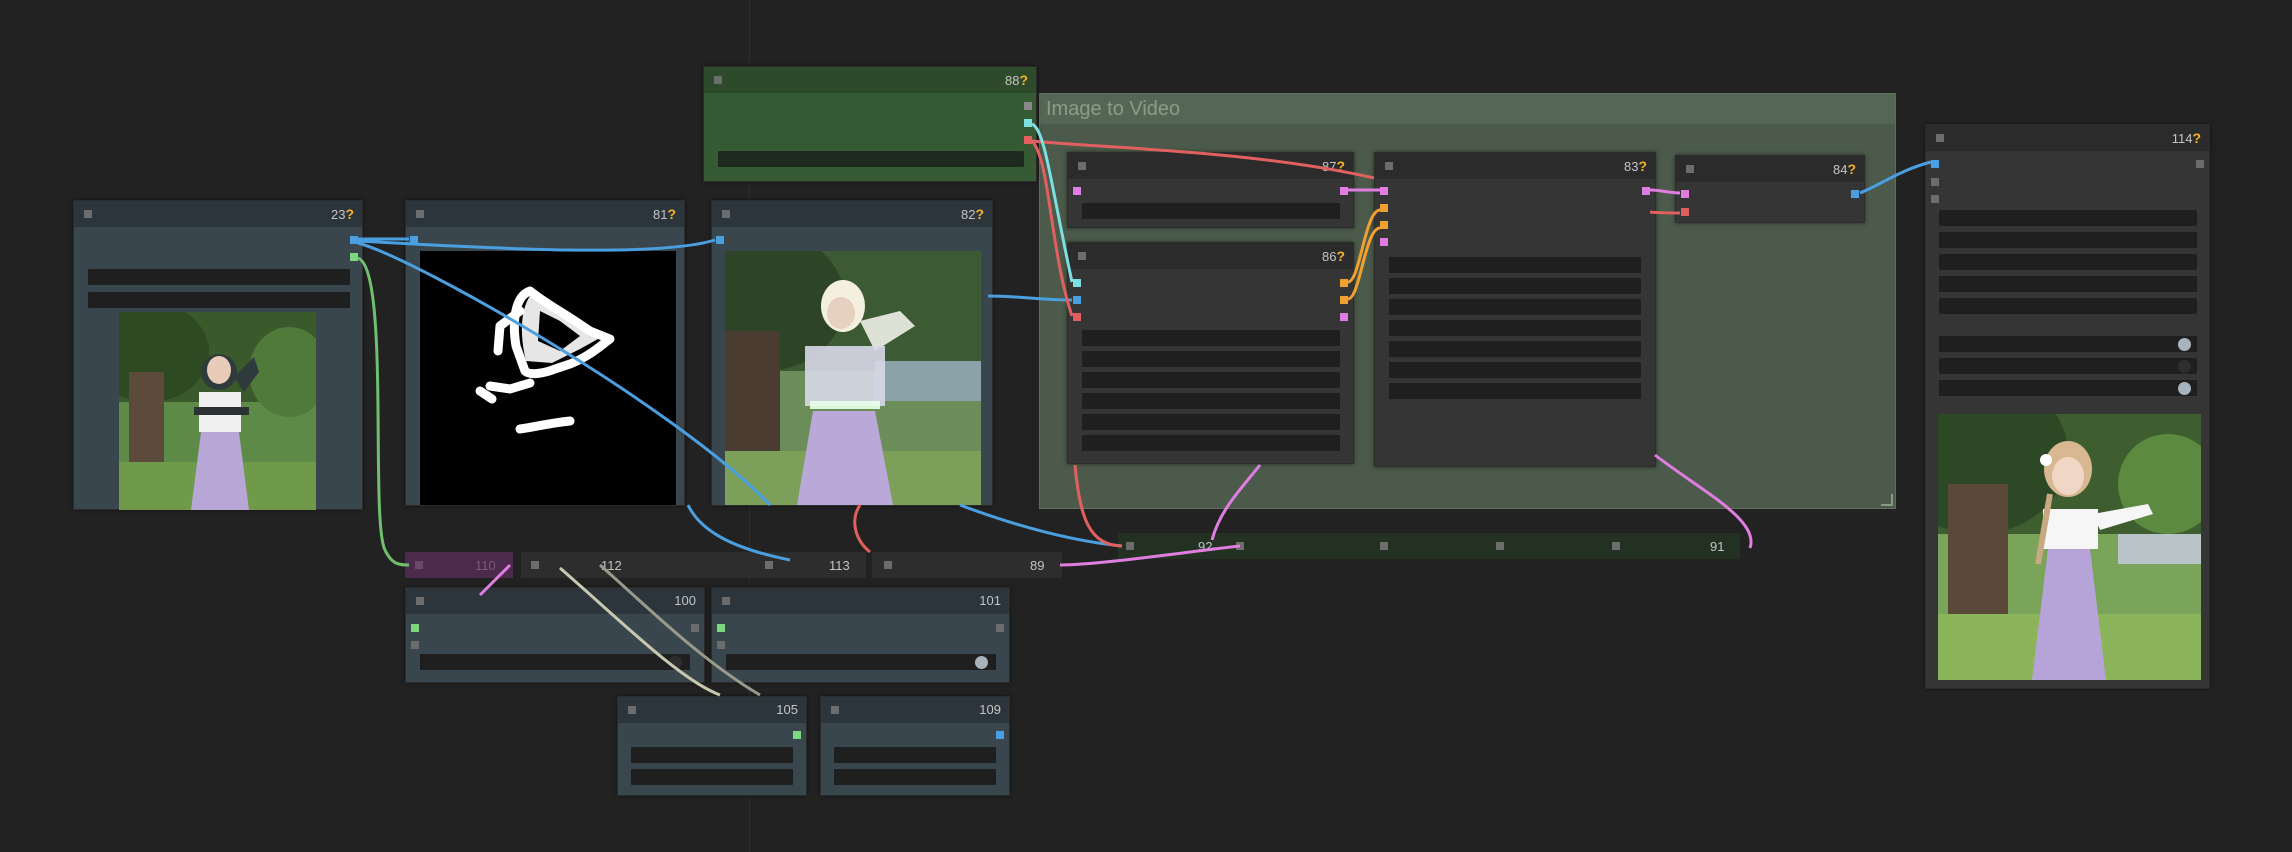 This screenshot has width=2292, height=852. I want to click on output-image-slot, so click(354, 240).